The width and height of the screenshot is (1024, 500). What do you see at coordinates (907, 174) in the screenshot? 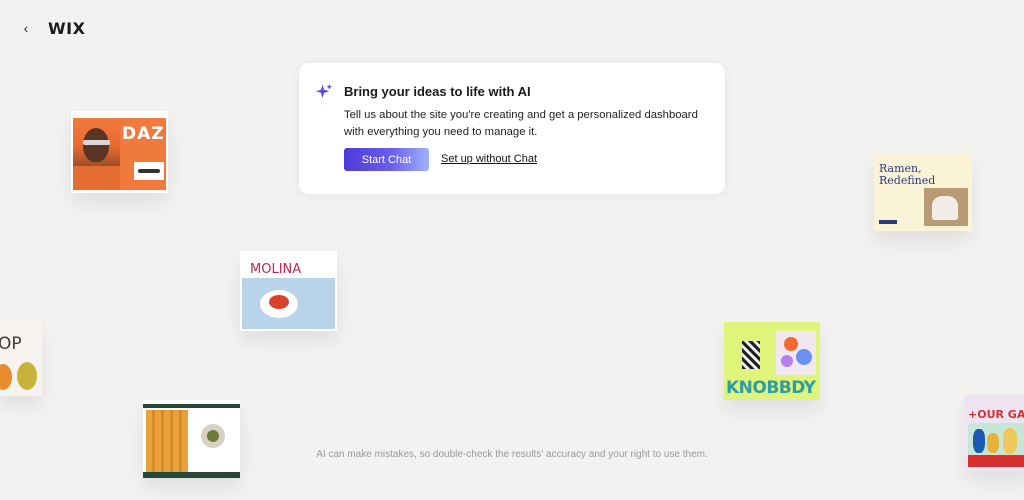
I see `ramen-title: Ramen, Redefined` at bounding box center [907, 174].